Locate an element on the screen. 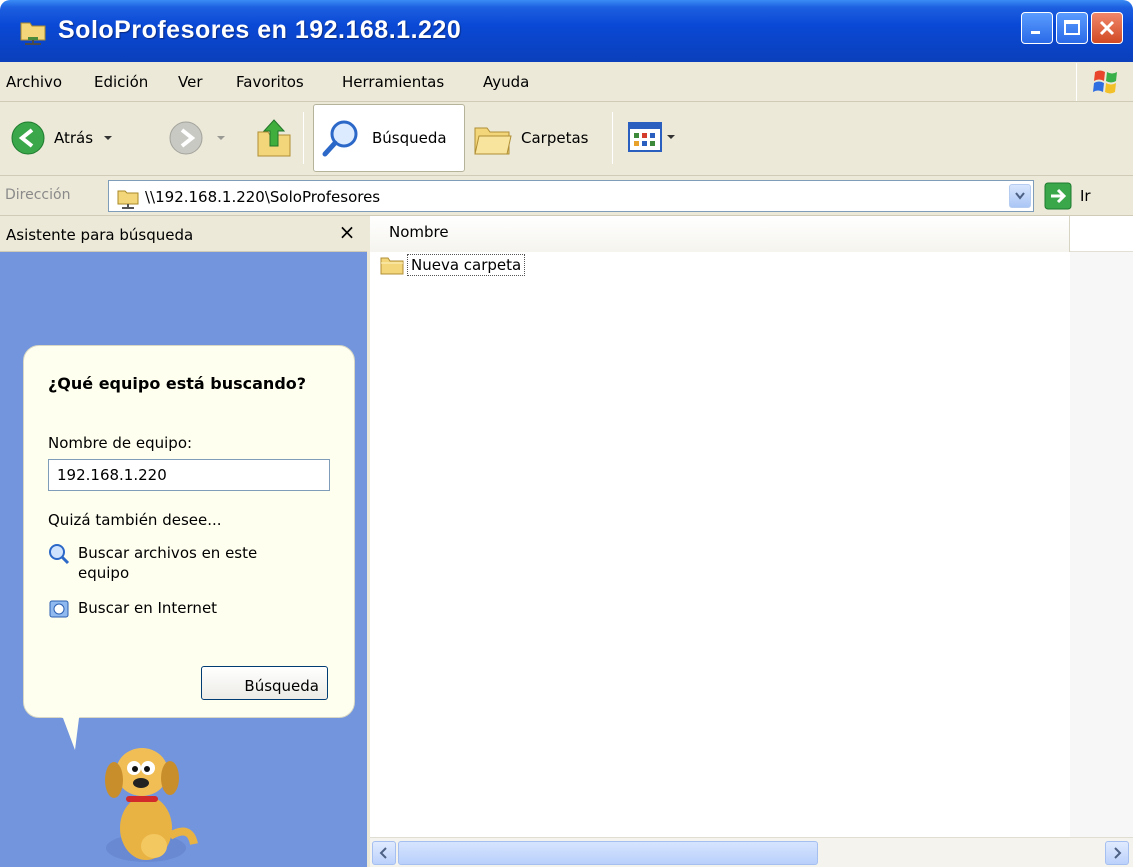 This screenshot has height=867, width=1133. scroll-left-button is located at coordinates (384, 853).